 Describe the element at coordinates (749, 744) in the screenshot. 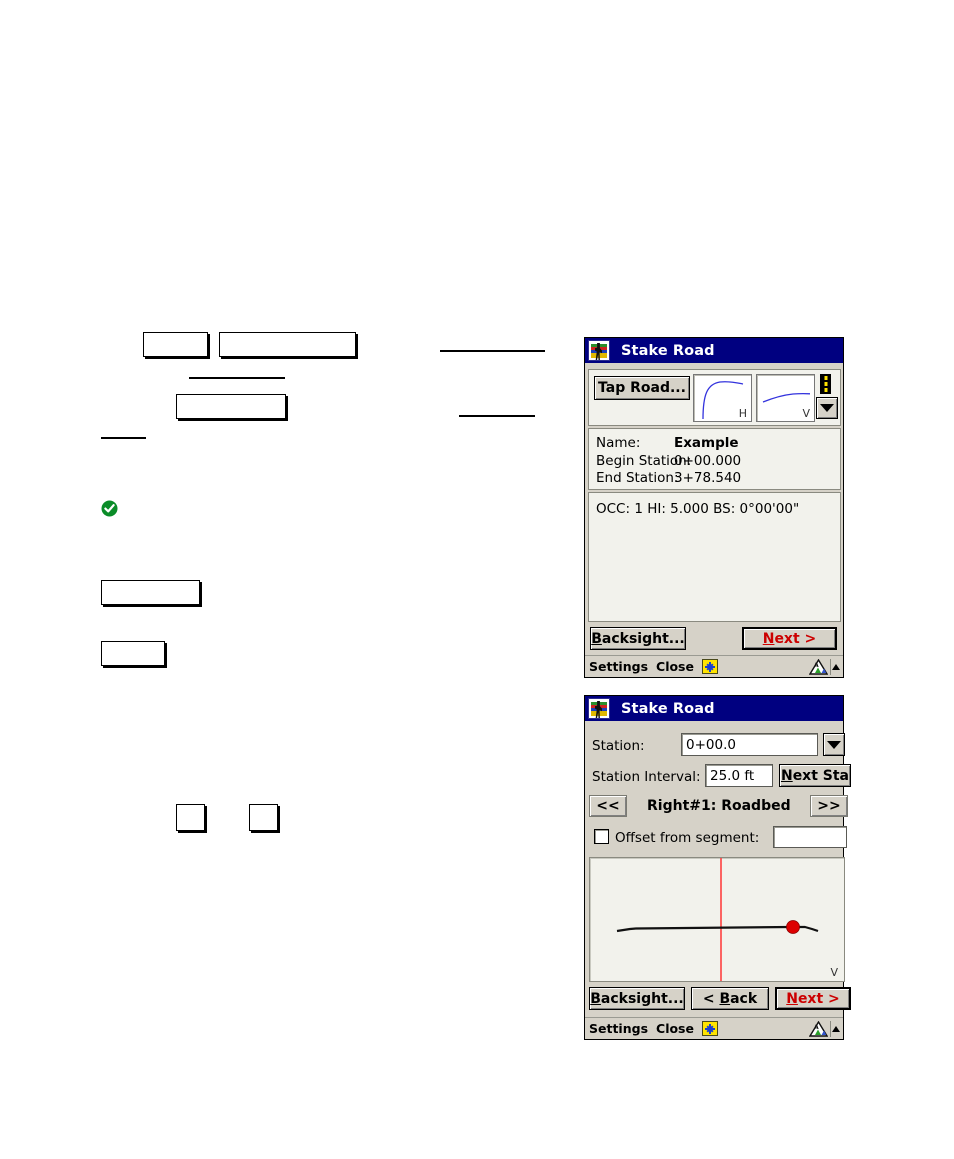

I see `station-input: 0+00.0` at that location.